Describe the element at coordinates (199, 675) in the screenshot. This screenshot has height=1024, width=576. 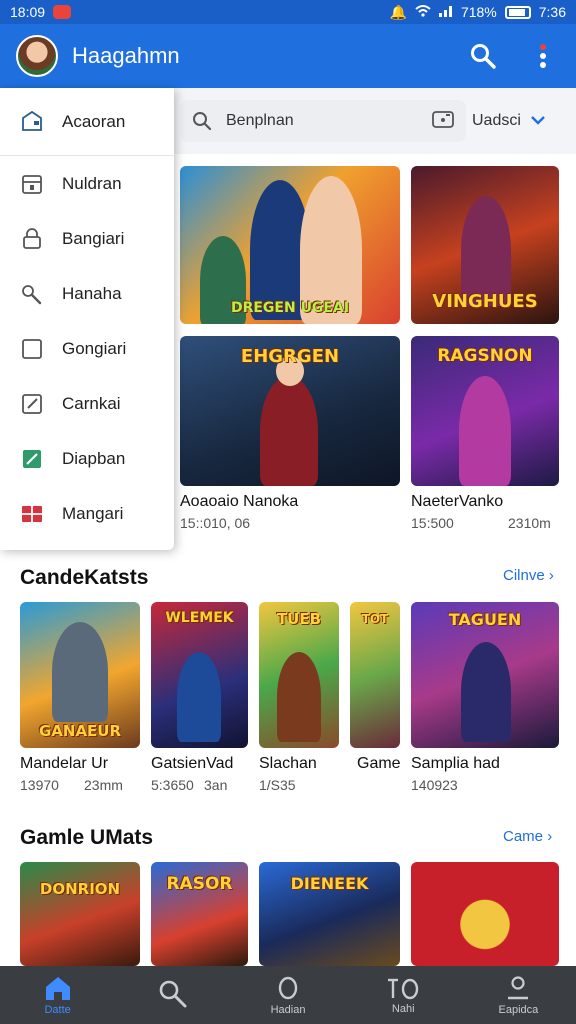
I see `game-card: WLEMEK` at that location.